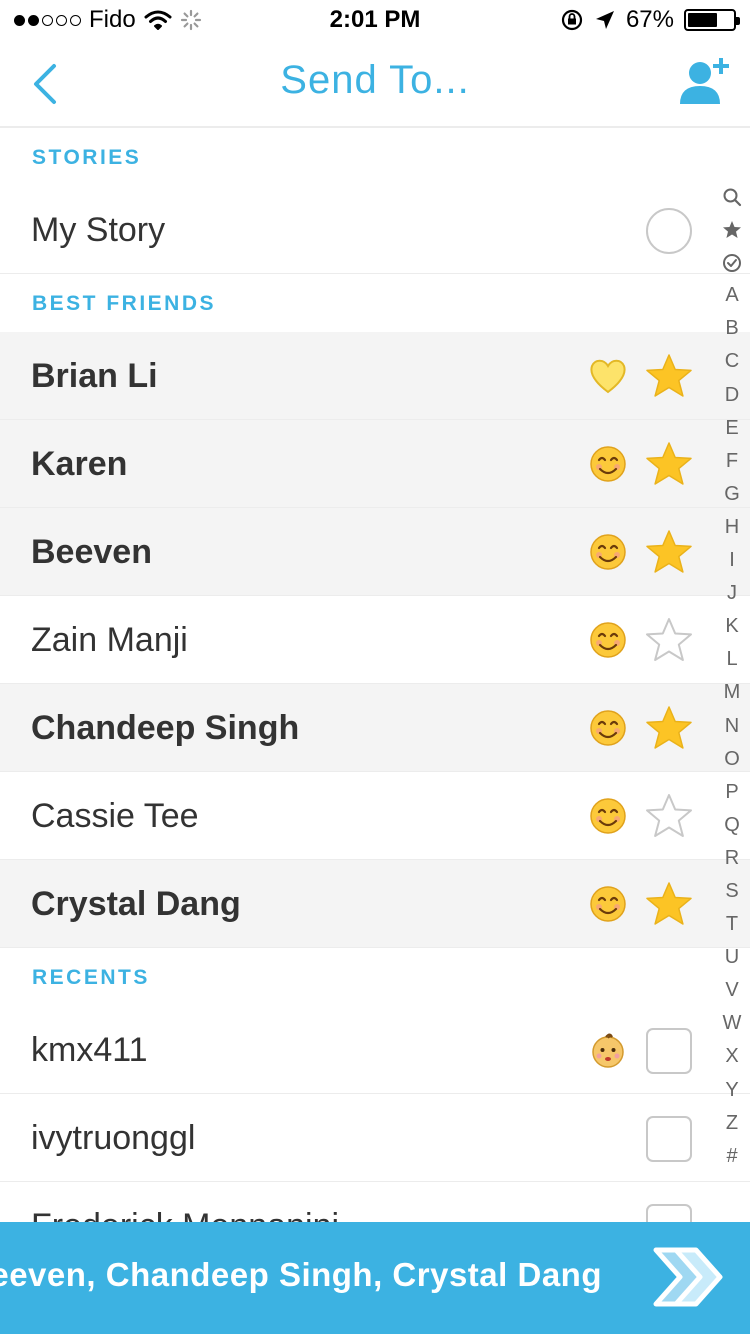  Describe the element at coordinates (732, 659) in the screenshot. I see `index-letter: L` at that location.